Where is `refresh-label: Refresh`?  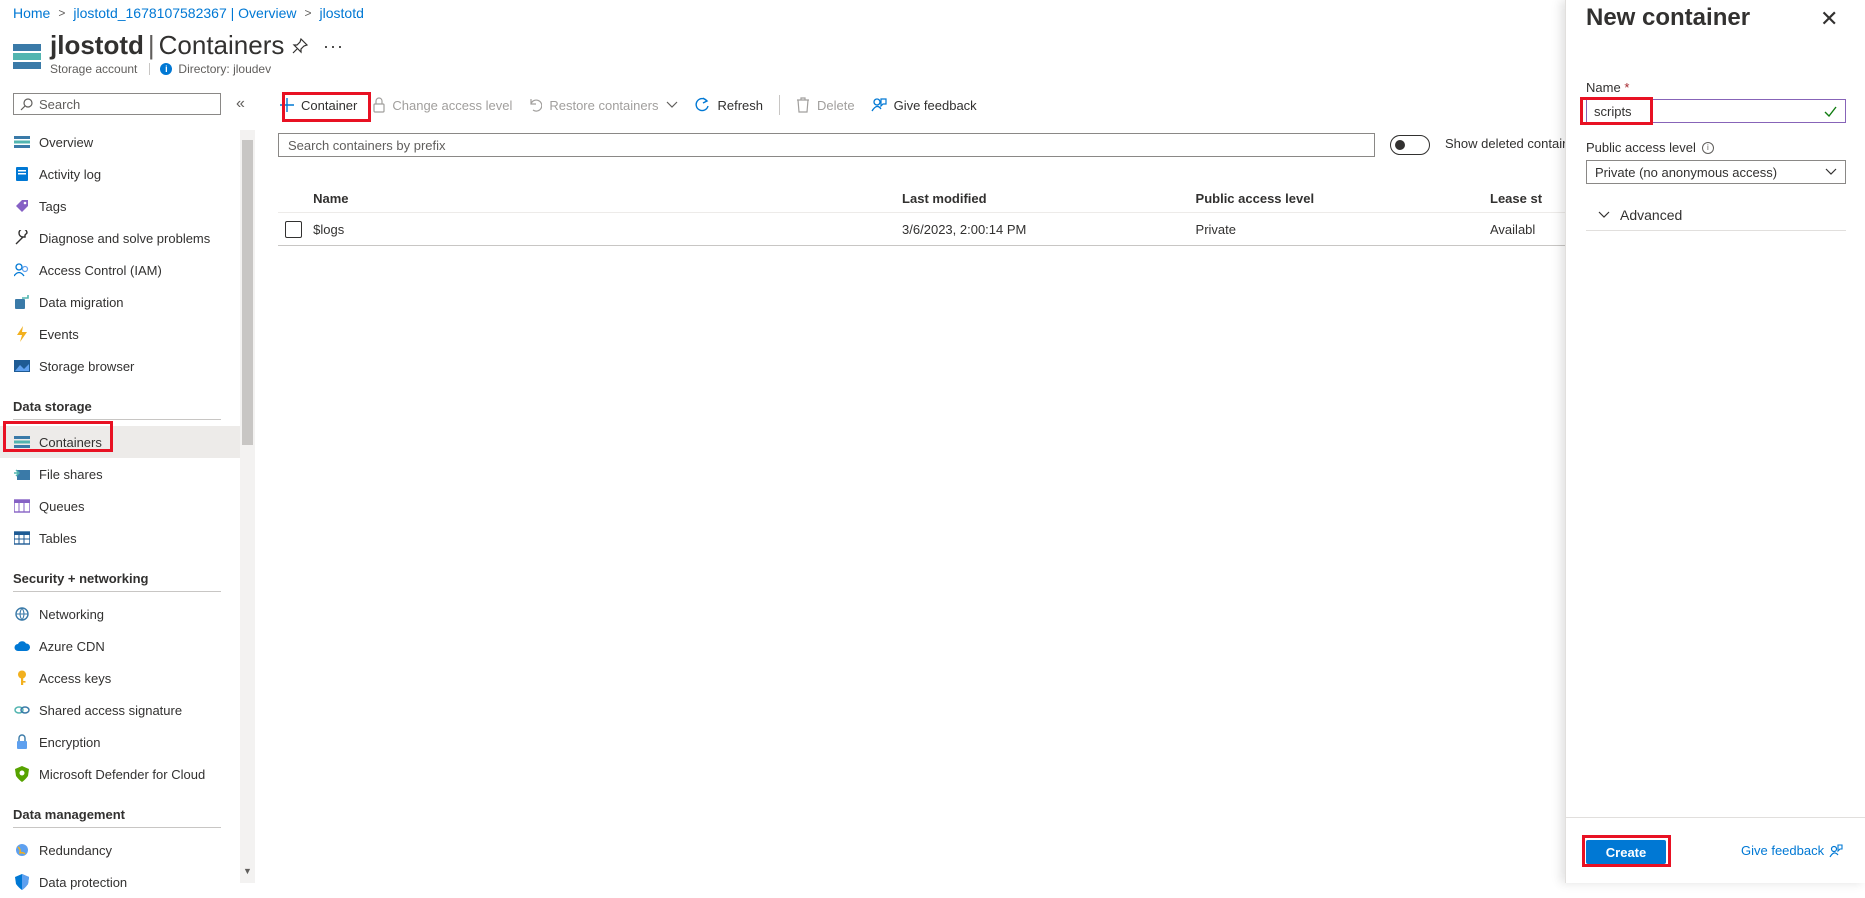
refresh-label: Refresh is located at coordinates (740, 105).